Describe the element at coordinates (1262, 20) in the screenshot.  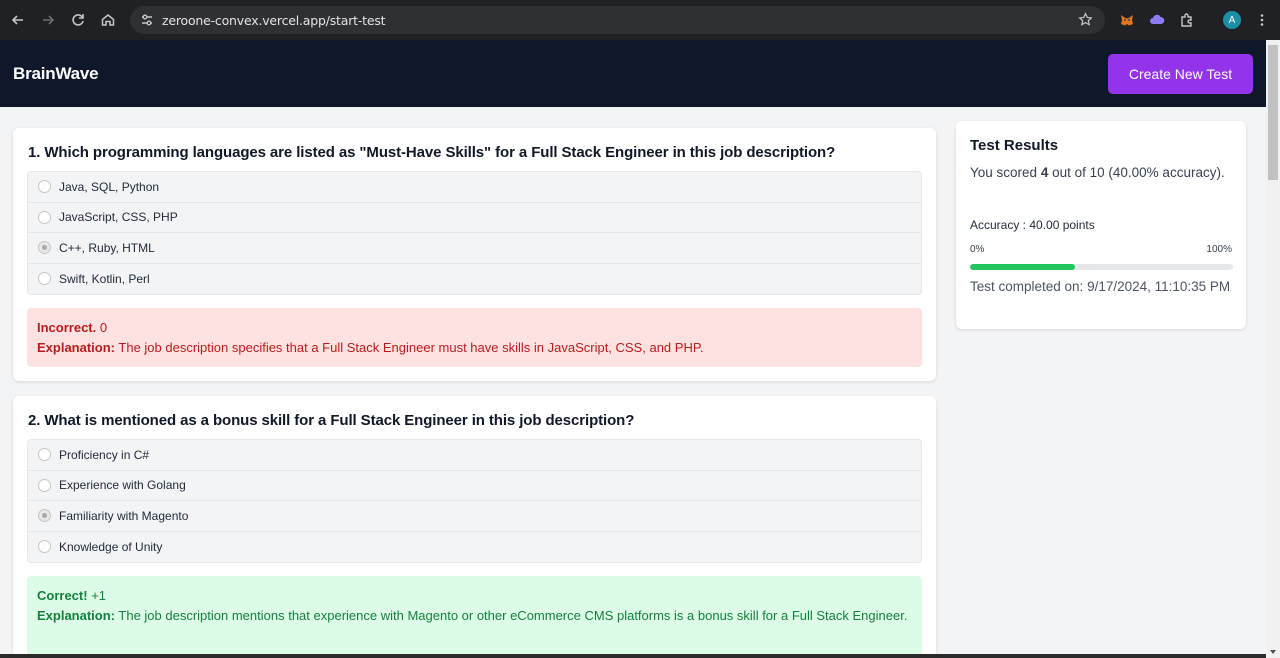
I see `kebab-menu-icon` at that location.